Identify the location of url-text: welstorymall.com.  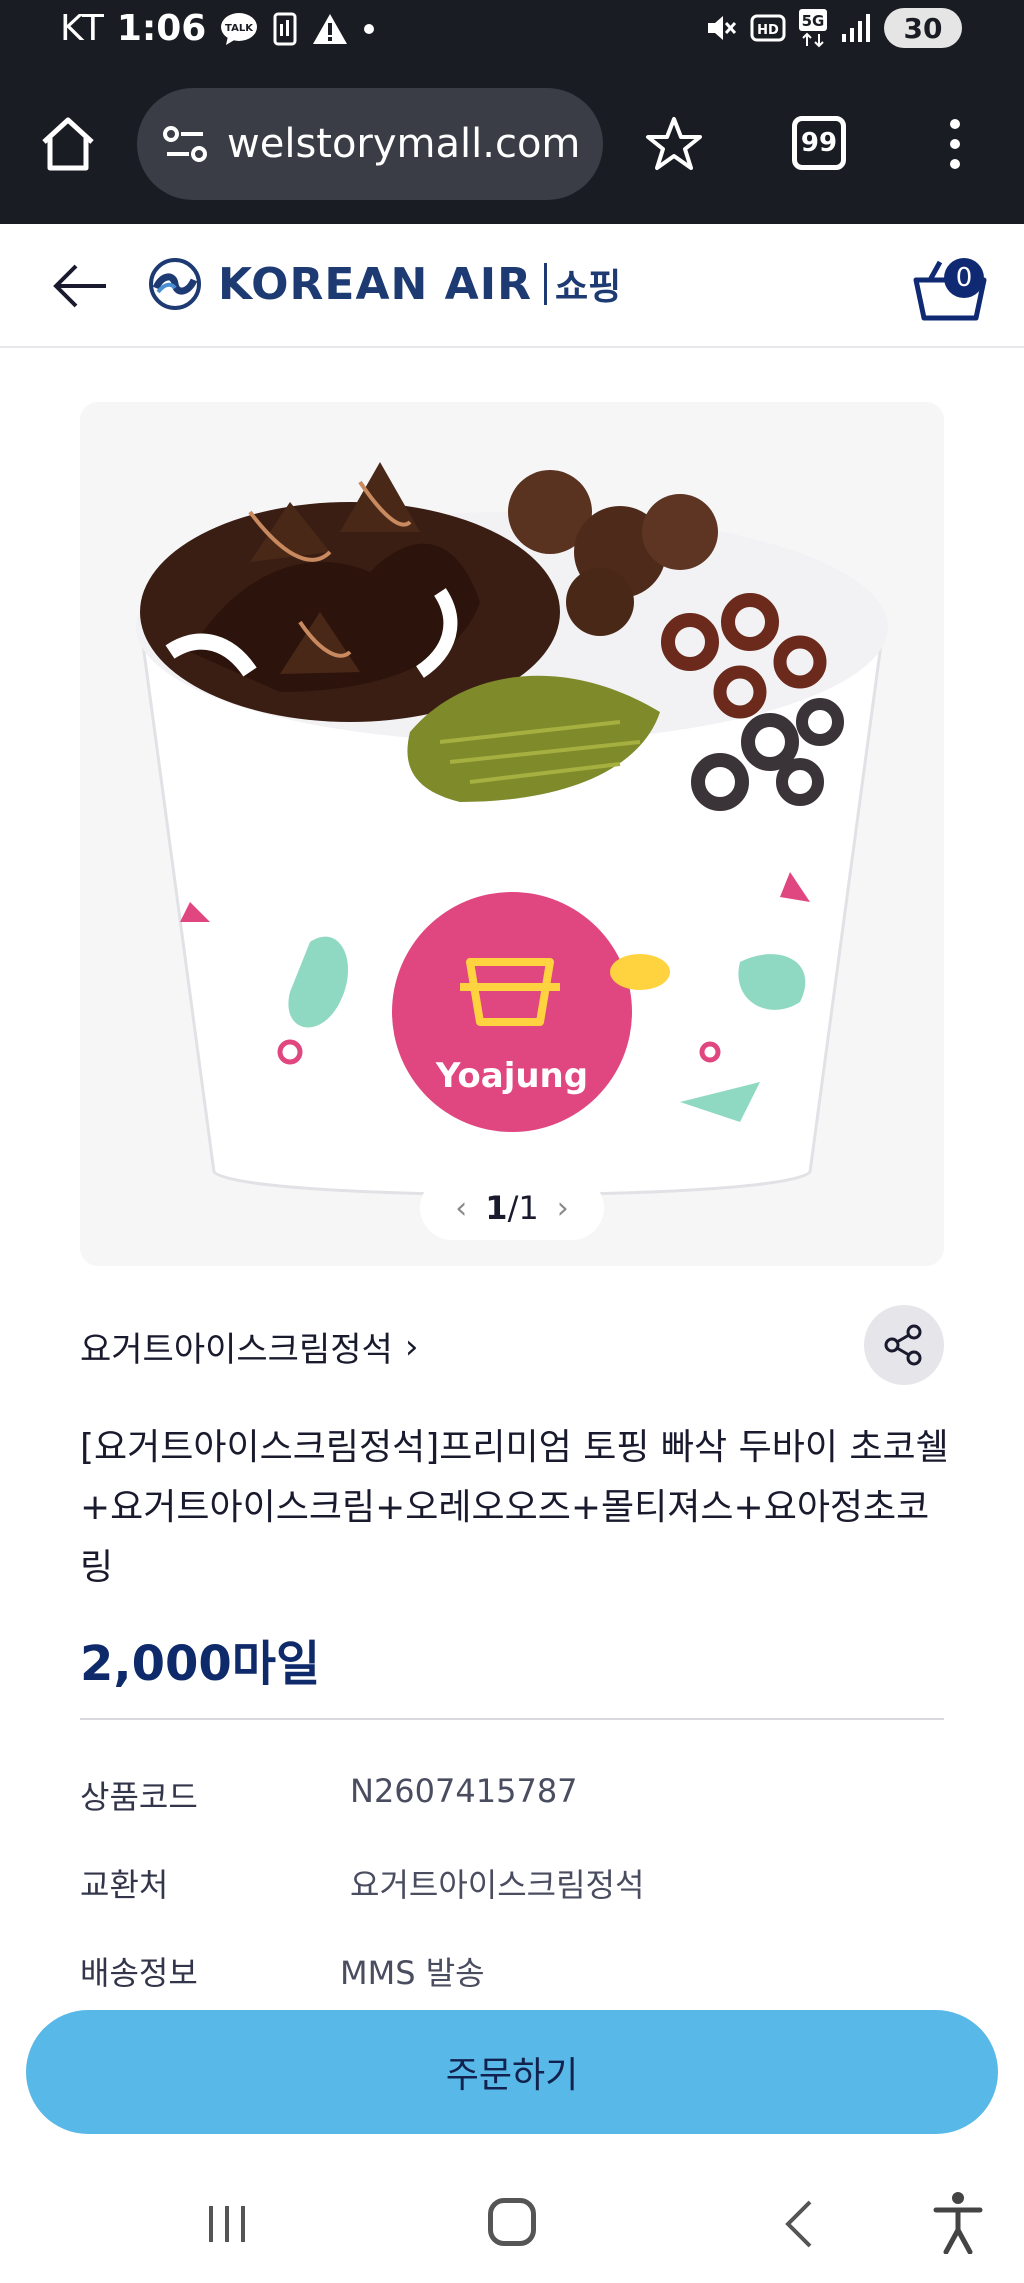
(403, 144).